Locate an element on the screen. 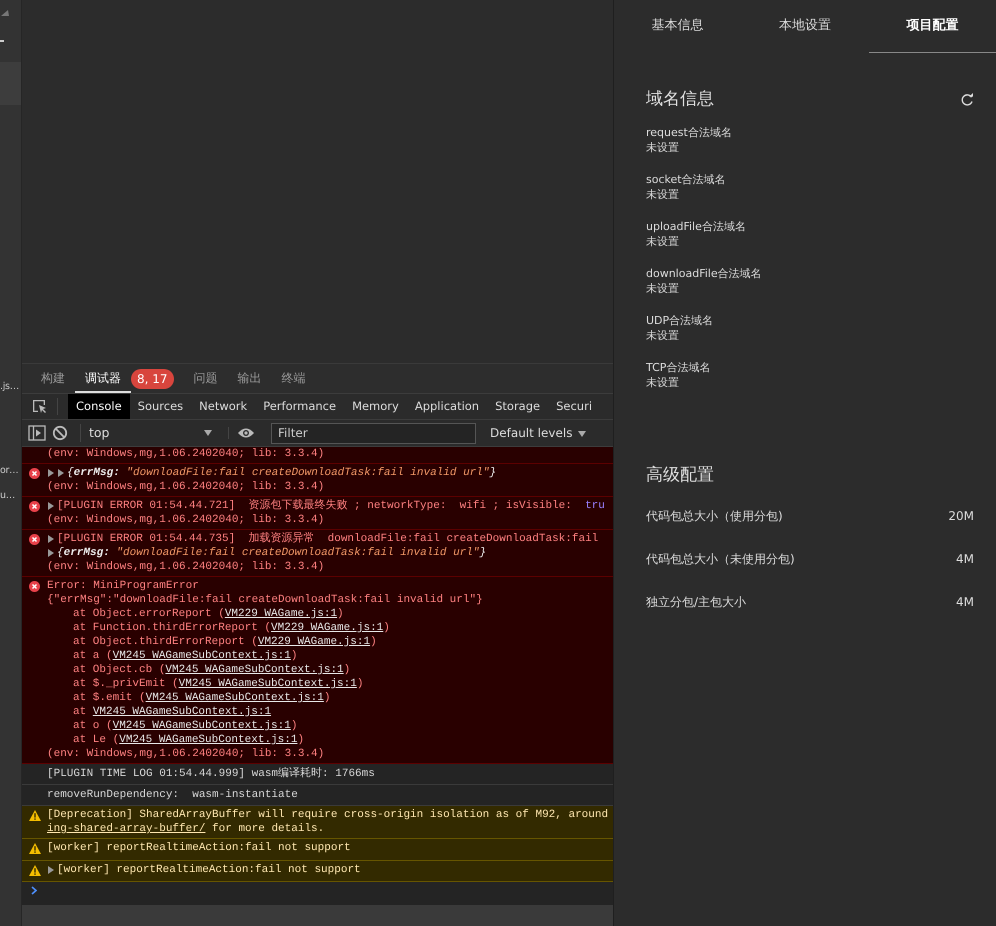 This screenshot has height=926, width=996. log-line: ing-shared-array-buffer/ for more details. is located at coordinates (185, 829).